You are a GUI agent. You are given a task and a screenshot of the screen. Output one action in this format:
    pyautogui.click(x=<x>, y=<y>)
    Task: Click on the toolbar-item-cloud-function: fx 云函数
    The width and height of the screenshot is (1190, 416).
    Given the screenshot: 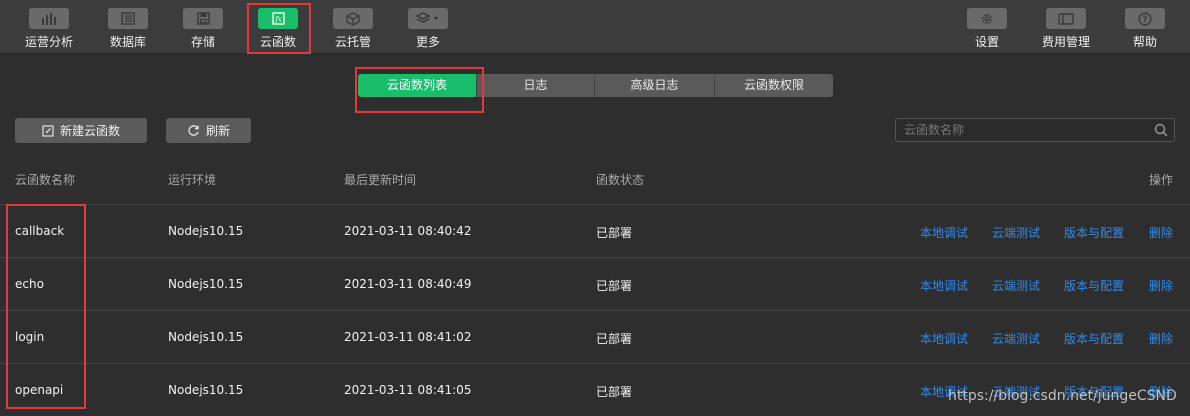 What is the action you would take?
    pyautogui.click(x=278, y=27)
    